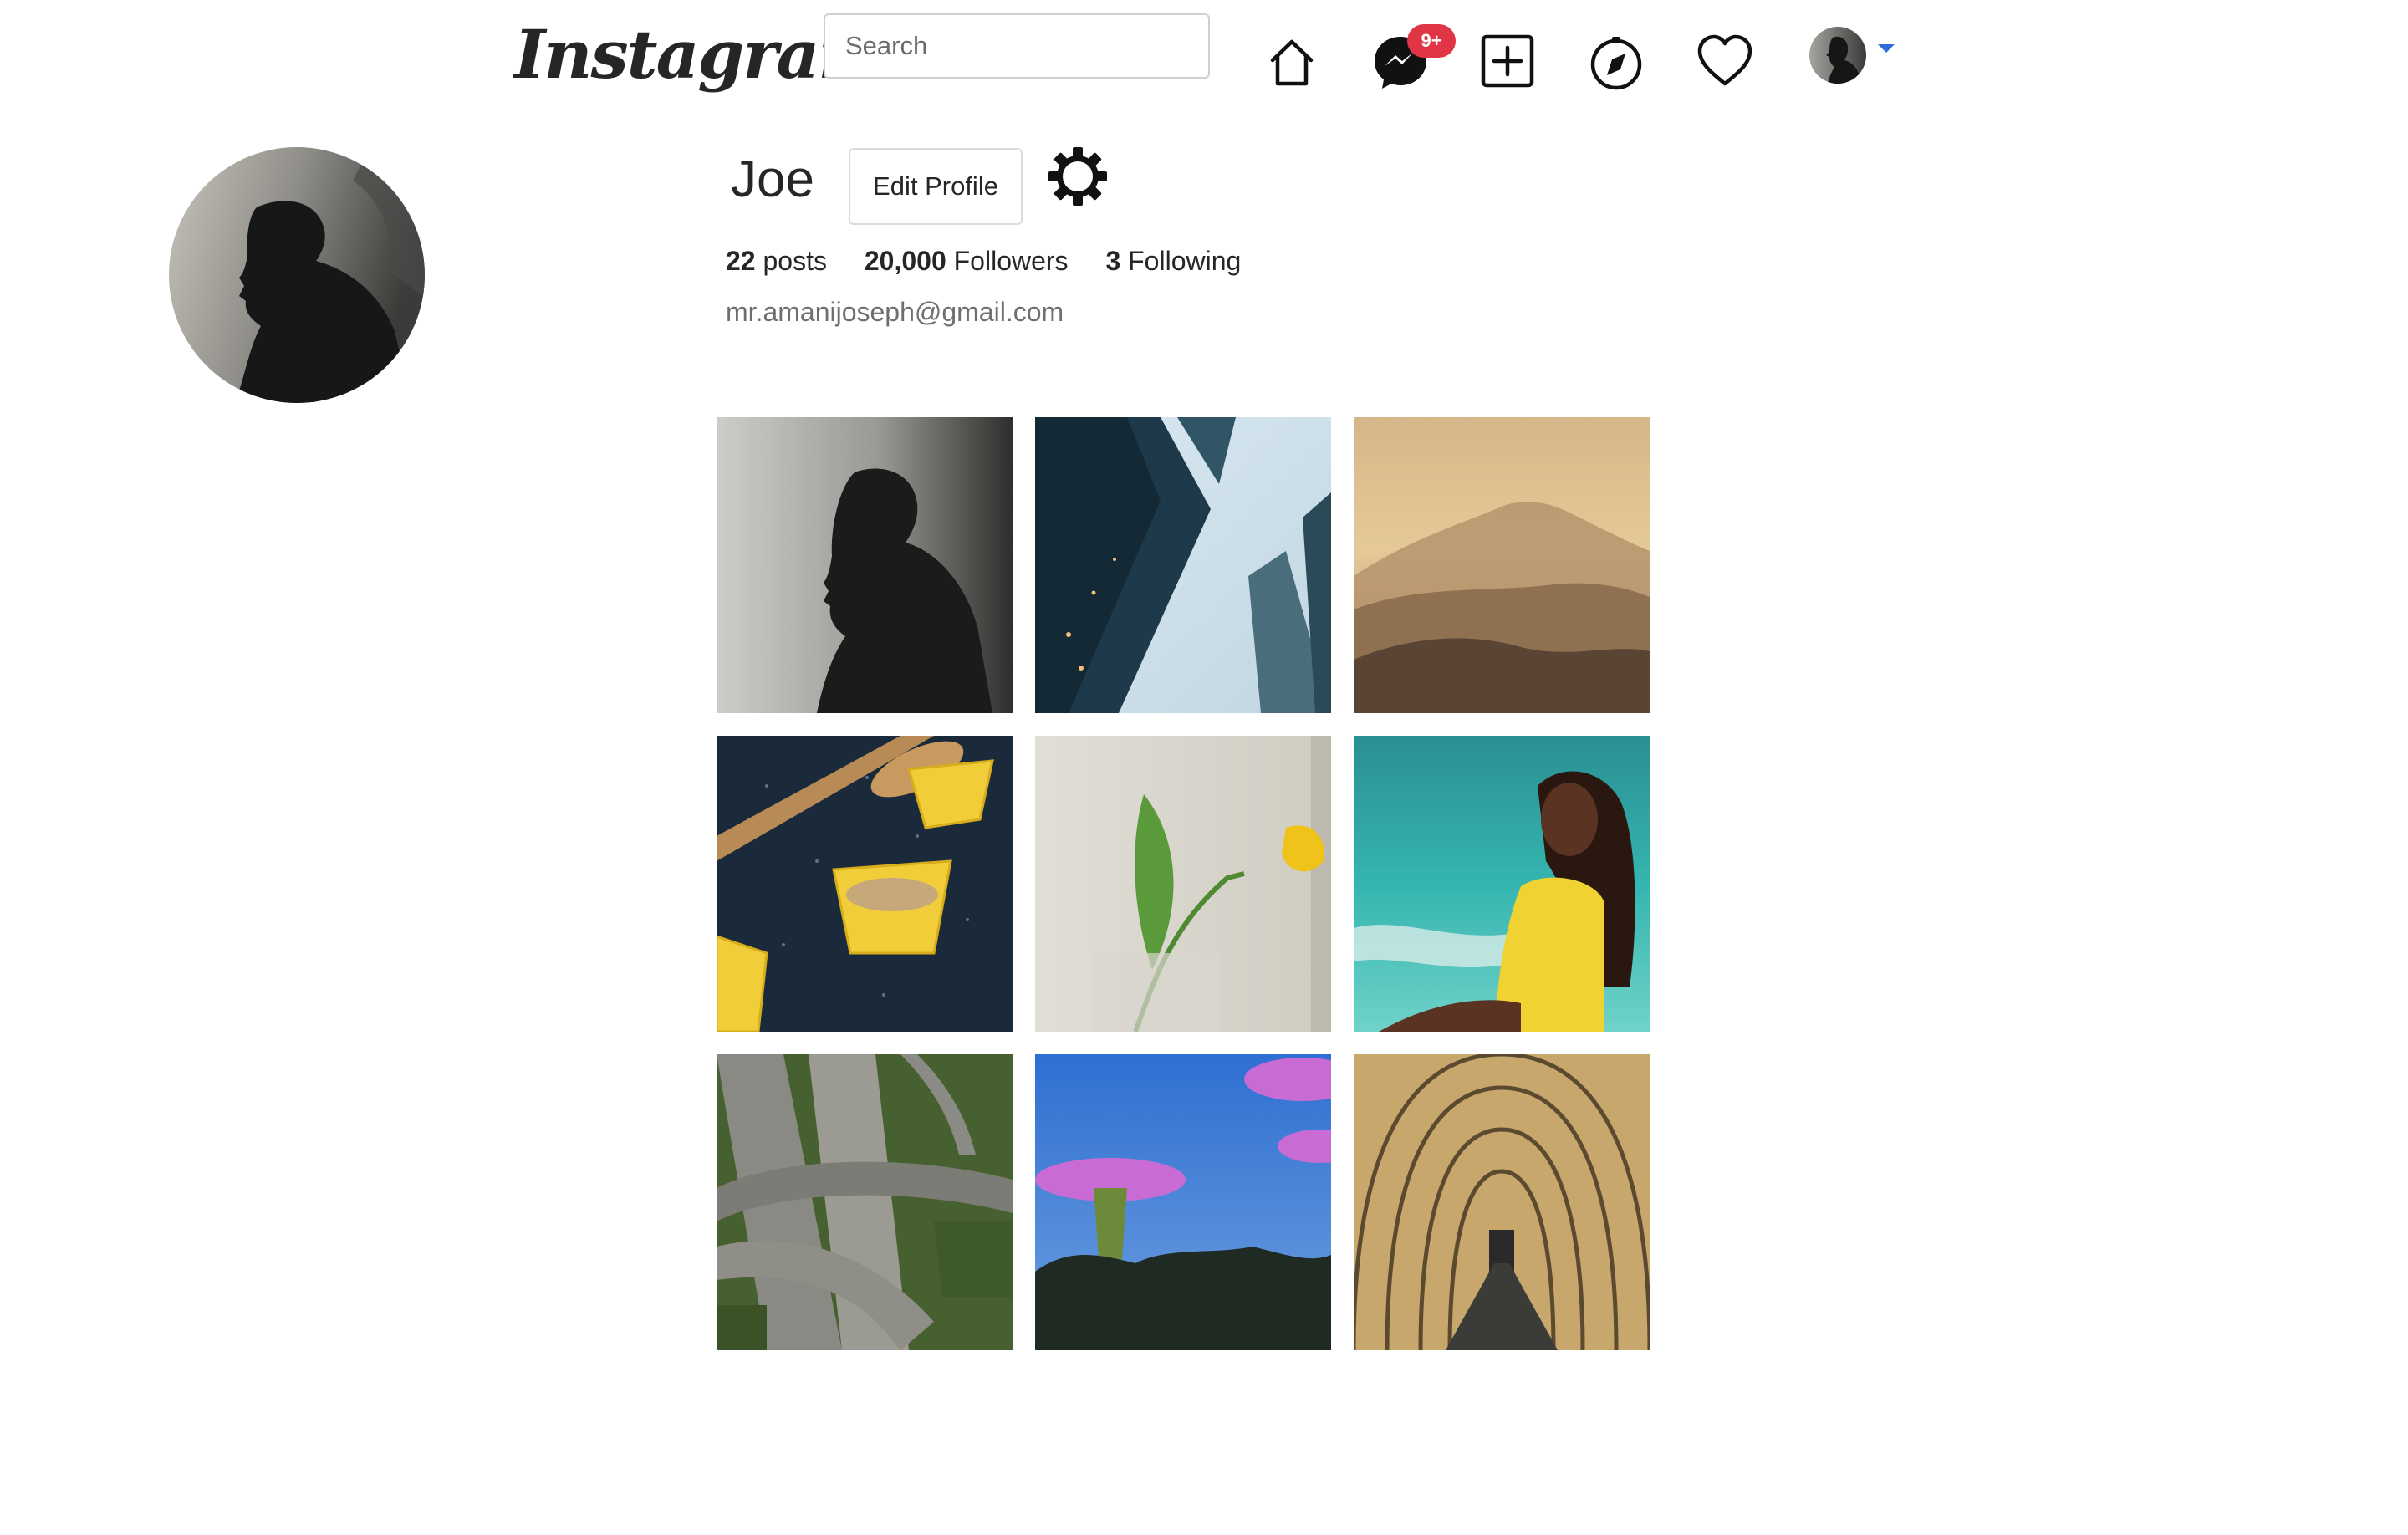  I want to click on post-misty-mountain, so click(1502, 565).